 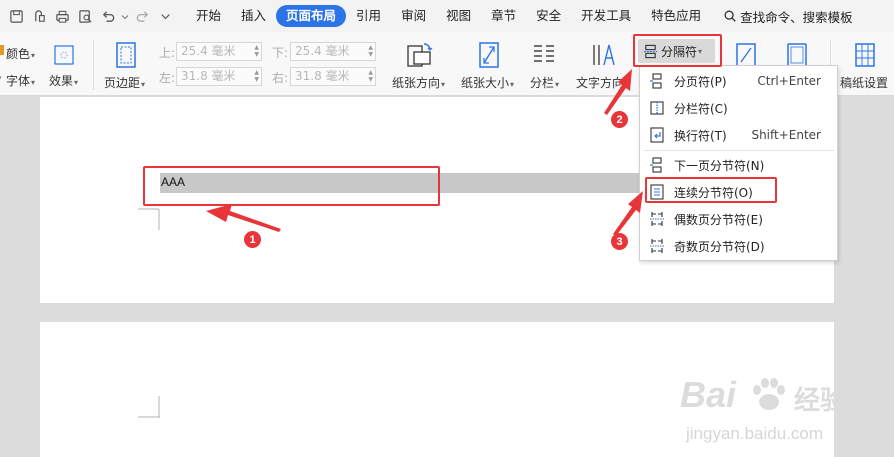 What do you see at coordinates (701, 108) in the screenshot?
I see `column-break-label: 分栏符(C)` at bounding box center [701, 108].